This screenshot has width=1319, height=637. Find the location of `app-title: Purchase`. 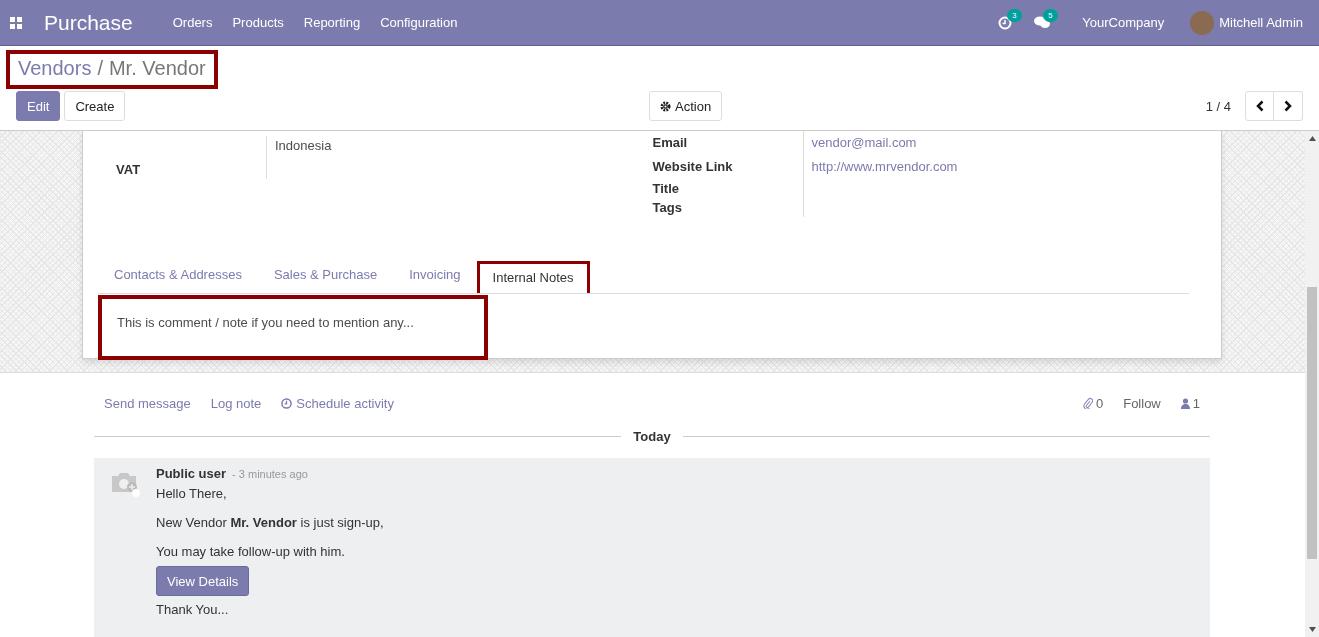

app-title: Purchase is located at coordinates (88, 22).